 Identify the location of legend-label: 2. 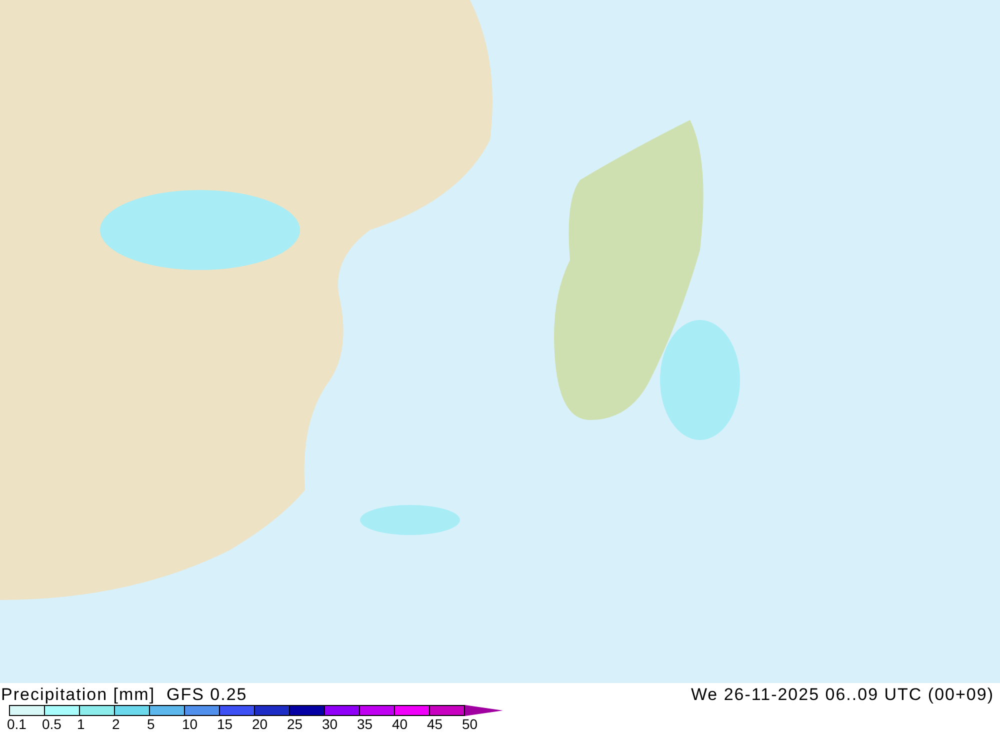
(116, 724).